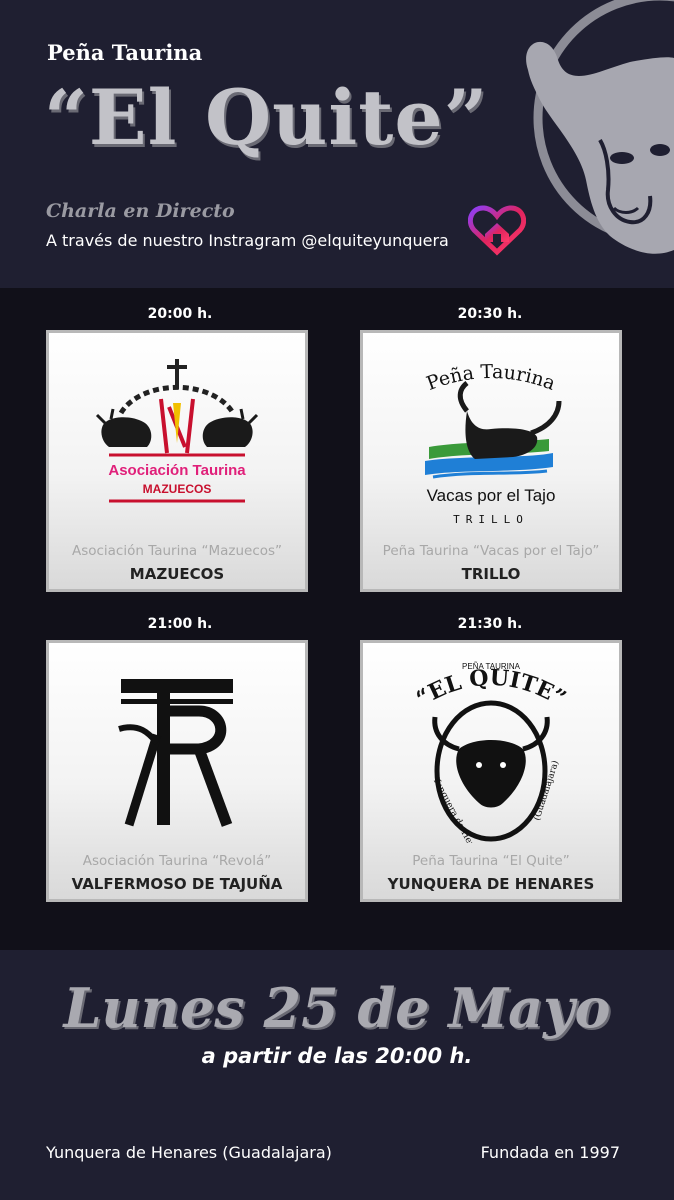 This screenshot has height=1200, width=674. I want to click on session-place: TRILLO, so click(491, 574).